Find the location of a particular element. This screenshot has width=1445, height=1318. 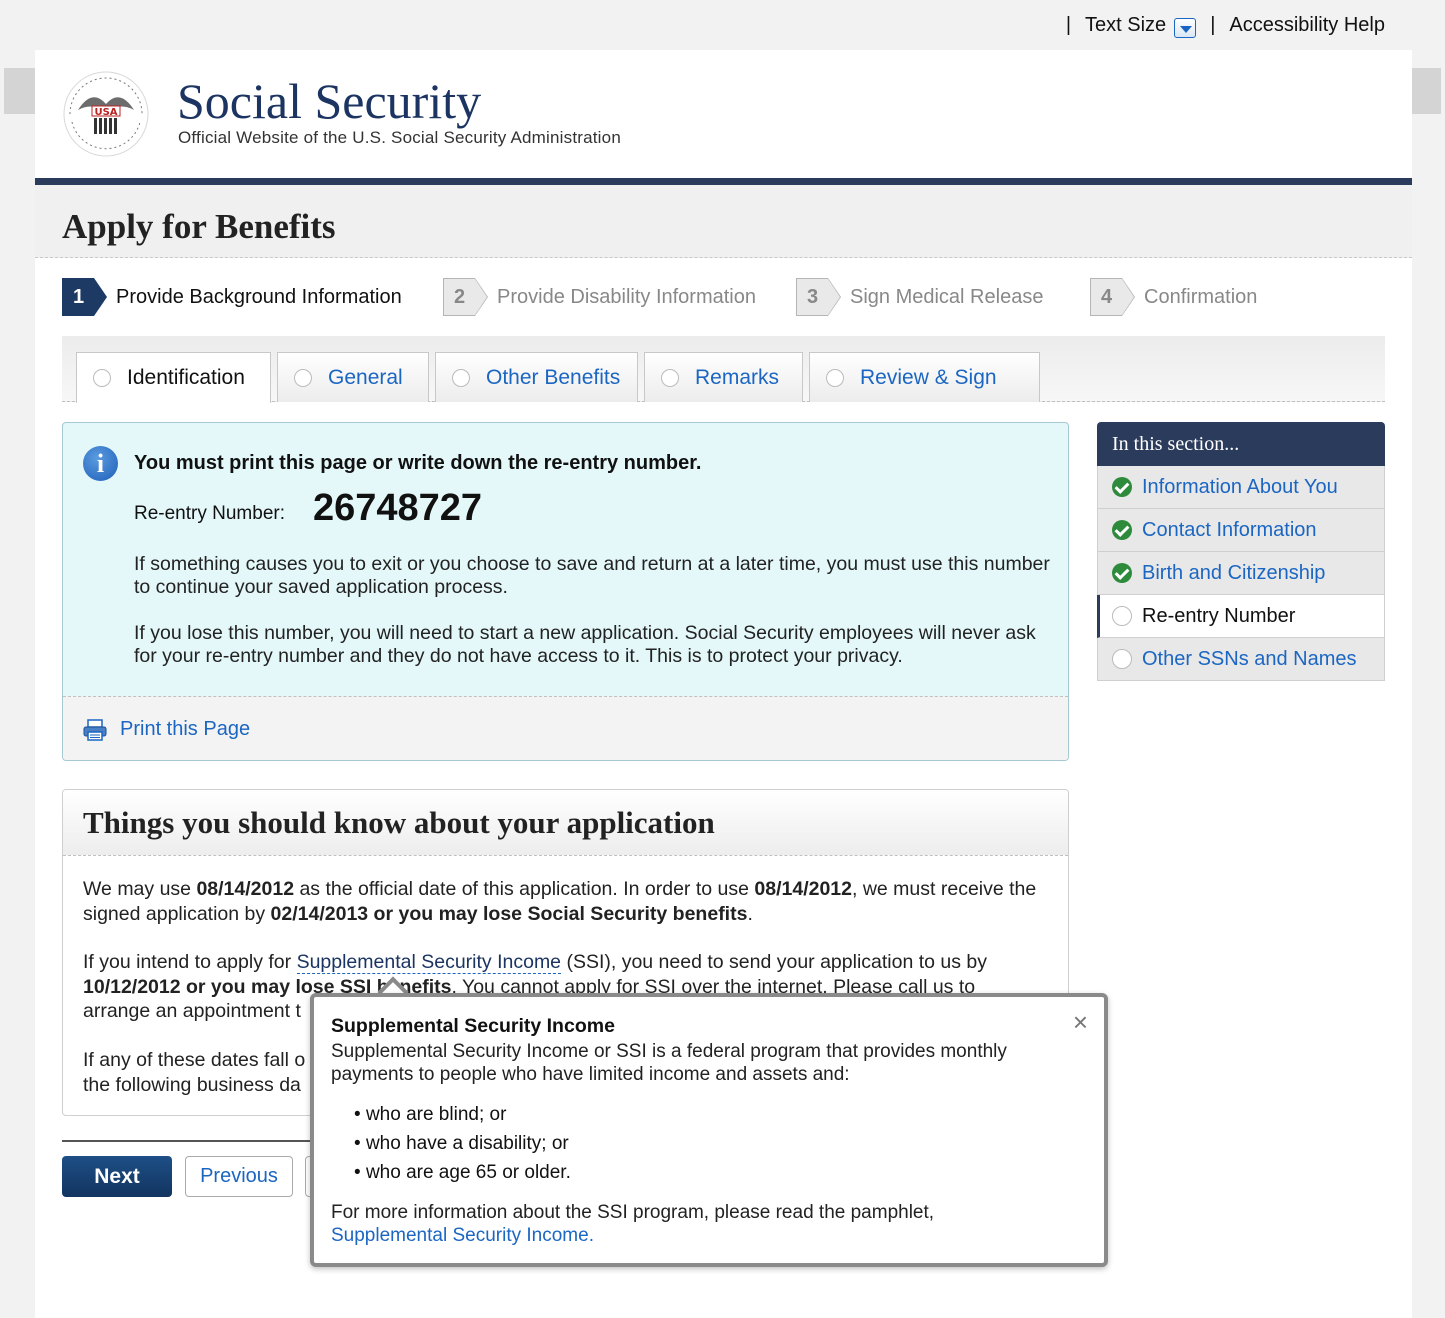

sidebar-item-reentry-number: Re-entry Number is located at coordinates (1241, 616).